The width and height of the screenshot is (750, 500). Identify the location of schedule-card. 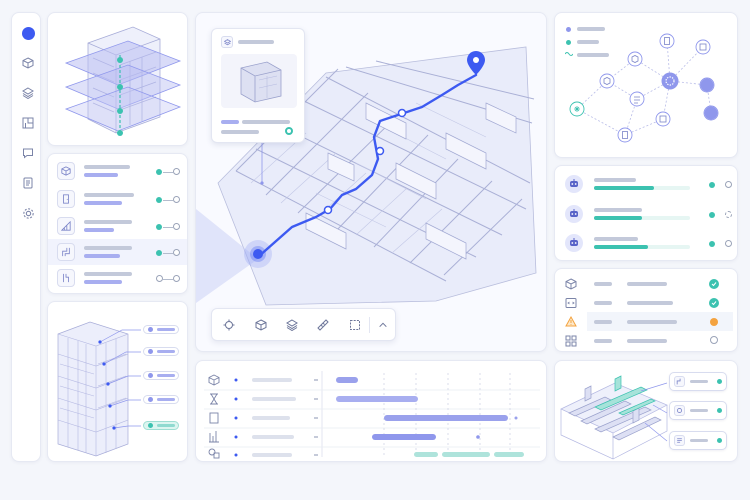
(371, 411).